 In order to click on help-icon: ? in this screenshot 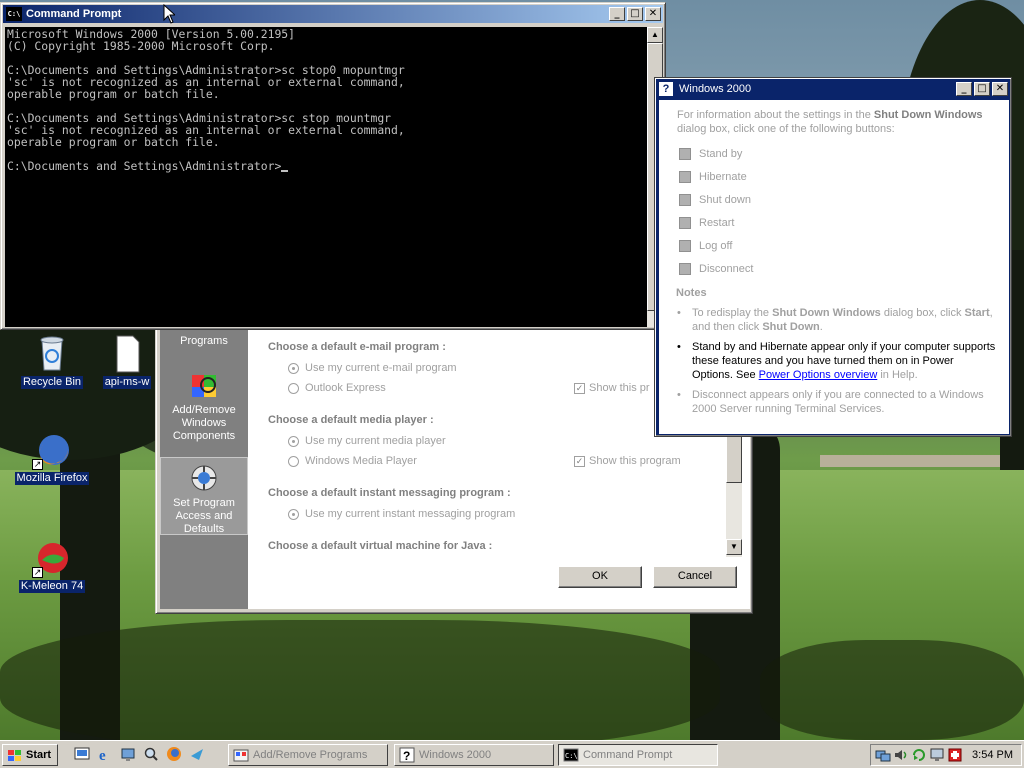, I will do `click(666, 88)`.